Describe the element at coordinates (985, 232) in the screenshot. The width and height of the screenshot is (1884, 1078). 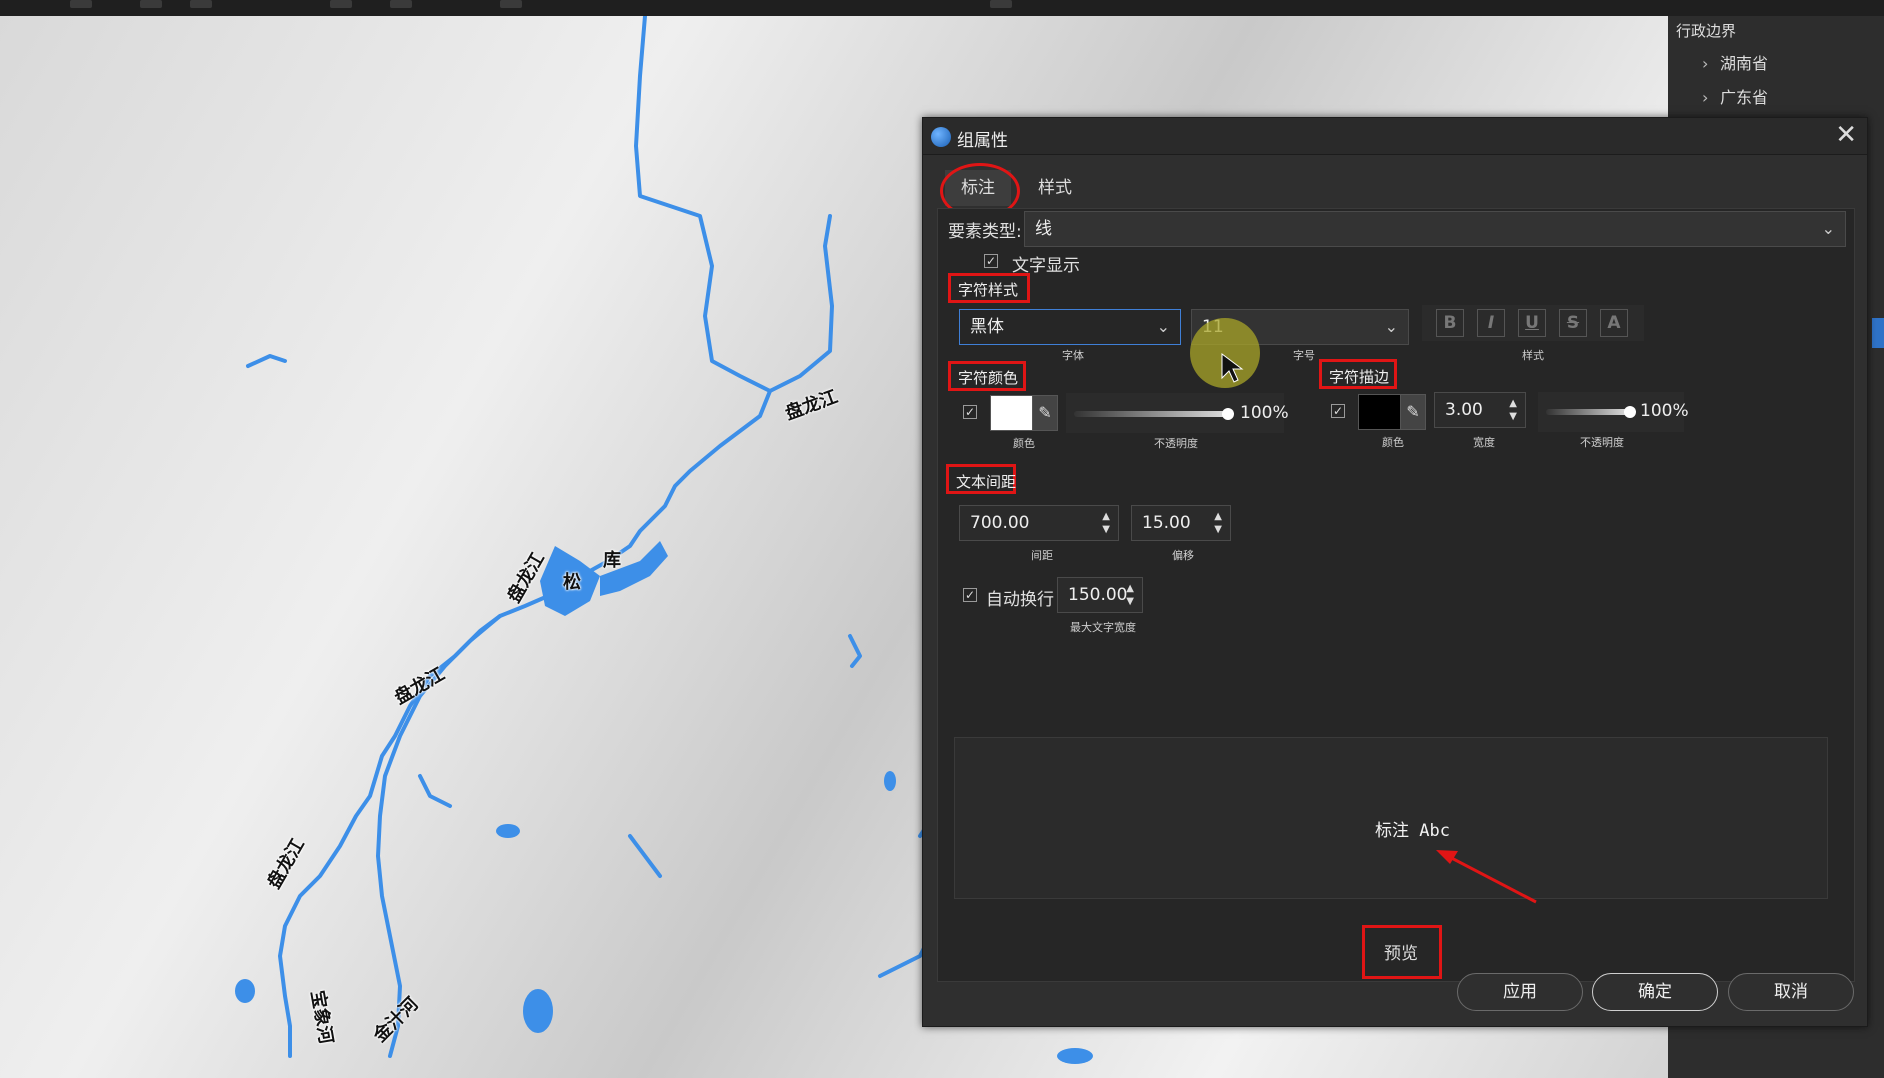
I see `feature-type-label: 要素类型:` at that location.